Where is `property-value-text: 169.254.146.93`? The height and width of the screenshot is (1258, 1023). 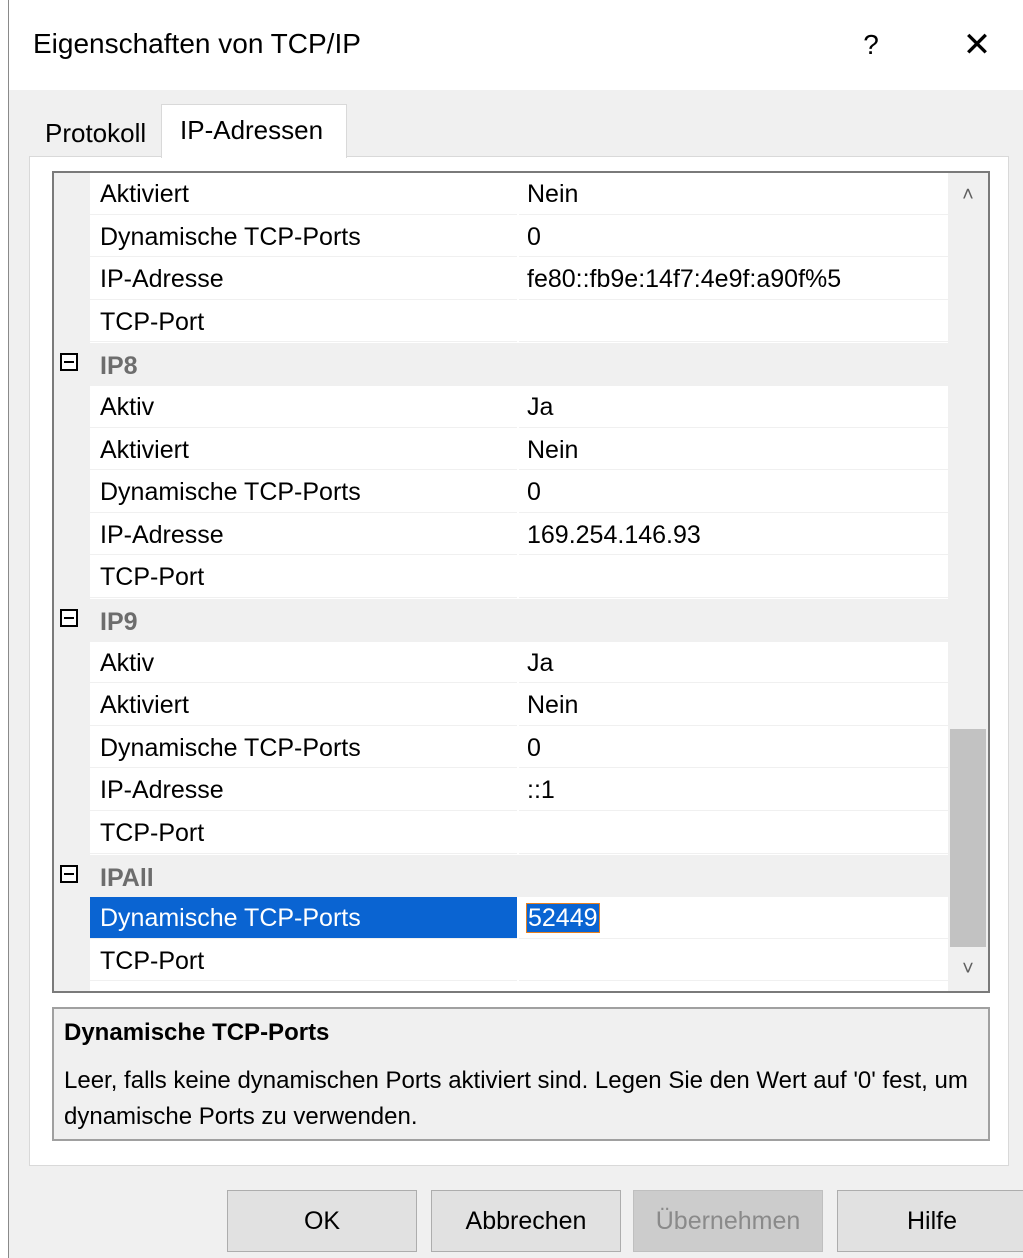 property-value-text: 169.254.146.93 is located at coordinates (614, 534).